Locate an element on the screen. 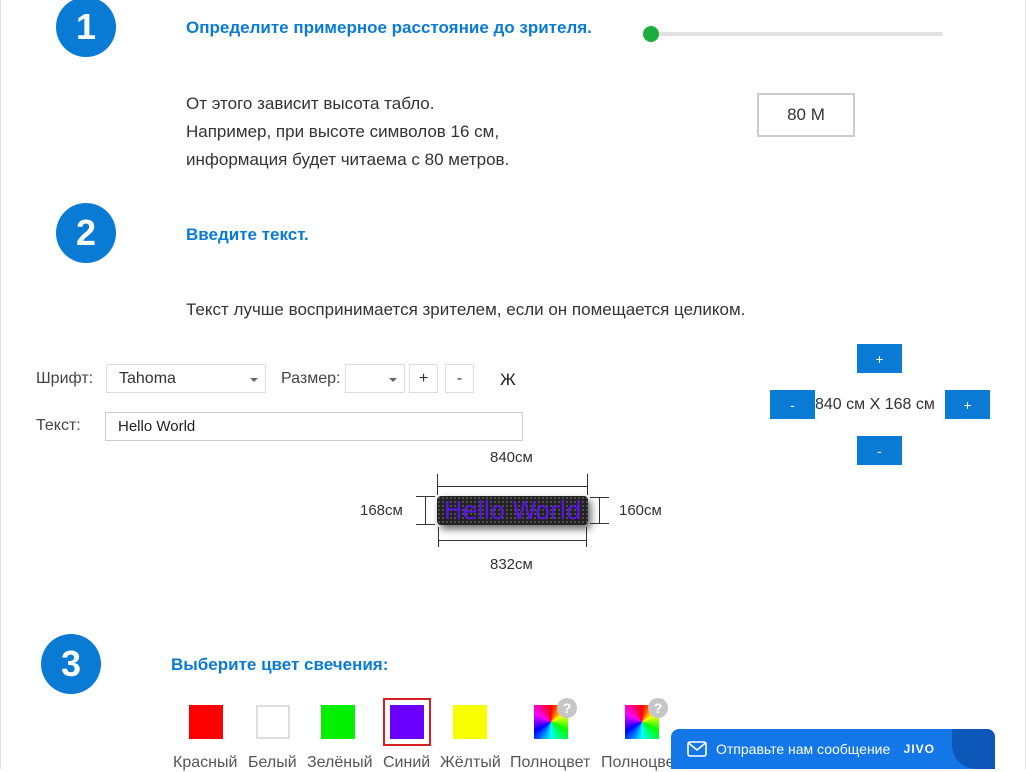  color-label-green: Зелёный is located at coordinates (340, 762).